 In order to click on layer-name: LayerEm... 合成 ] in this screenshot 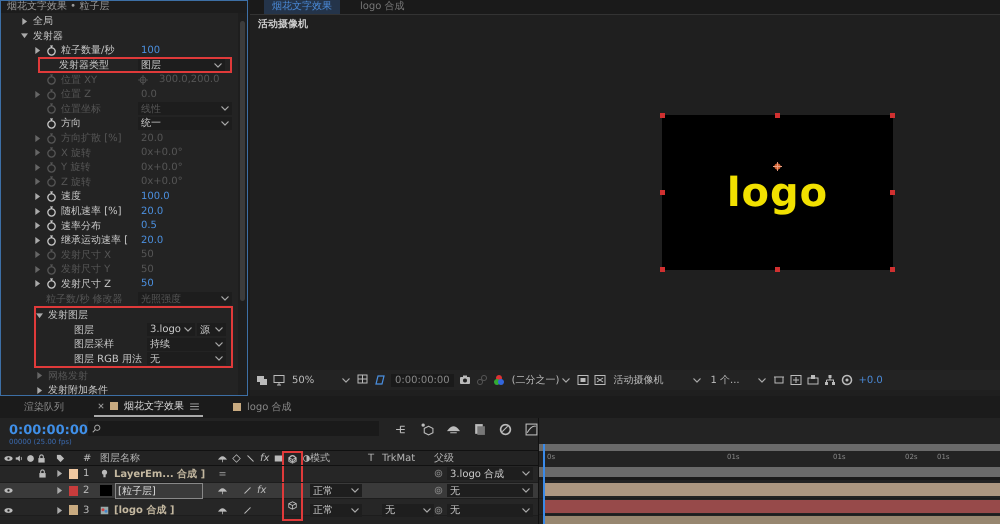, I will do `click(160, 473)`.